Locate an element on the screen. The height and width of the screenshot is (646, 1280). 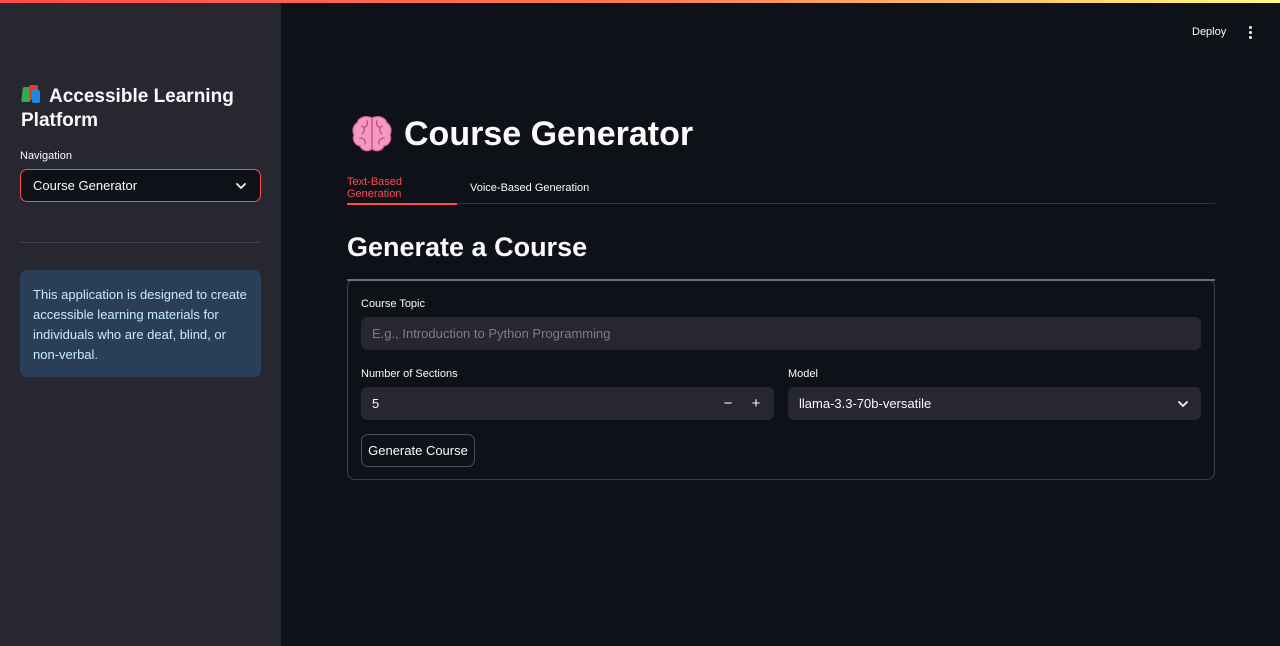
generate-course-button: Generate Course is located at coordinates (418, 450).